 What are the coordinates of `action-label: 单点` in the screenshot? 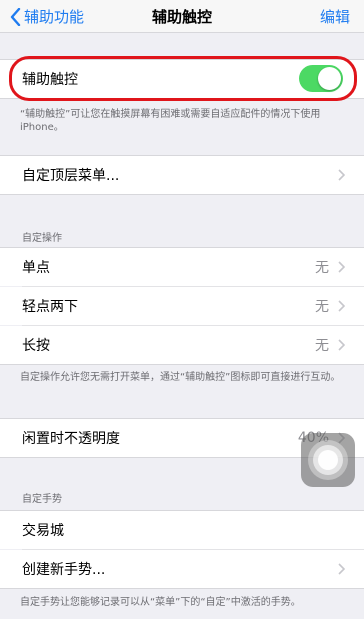 It's located at (36, 268).